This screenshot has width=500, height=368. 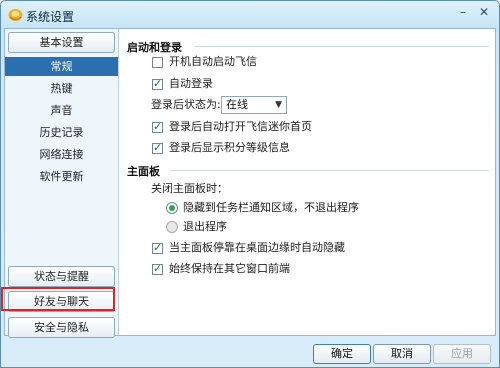 I want to click on sidebar-item-sound: 声音, so click(x=61, y=110).